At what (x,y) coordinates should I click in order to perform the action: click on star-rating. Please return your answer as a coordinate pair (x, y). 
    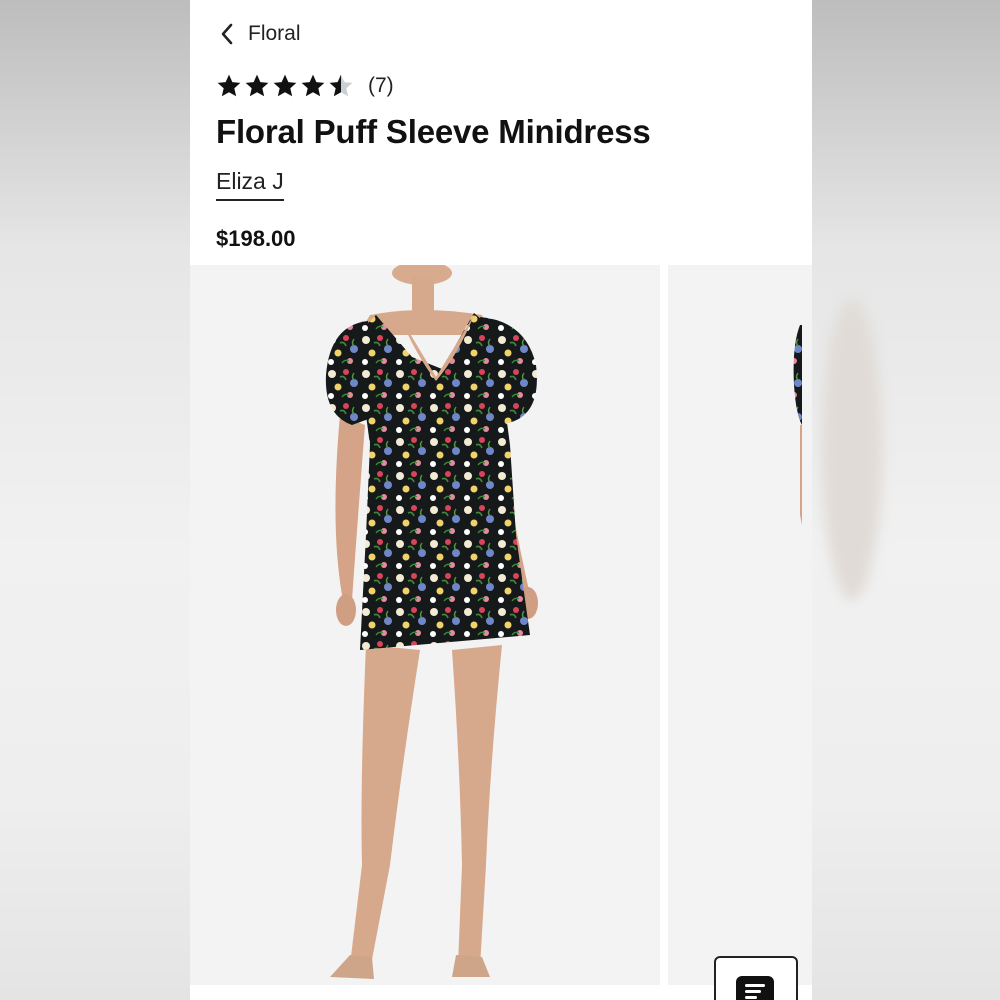
    Looking at the image, I should click on (285, 86).